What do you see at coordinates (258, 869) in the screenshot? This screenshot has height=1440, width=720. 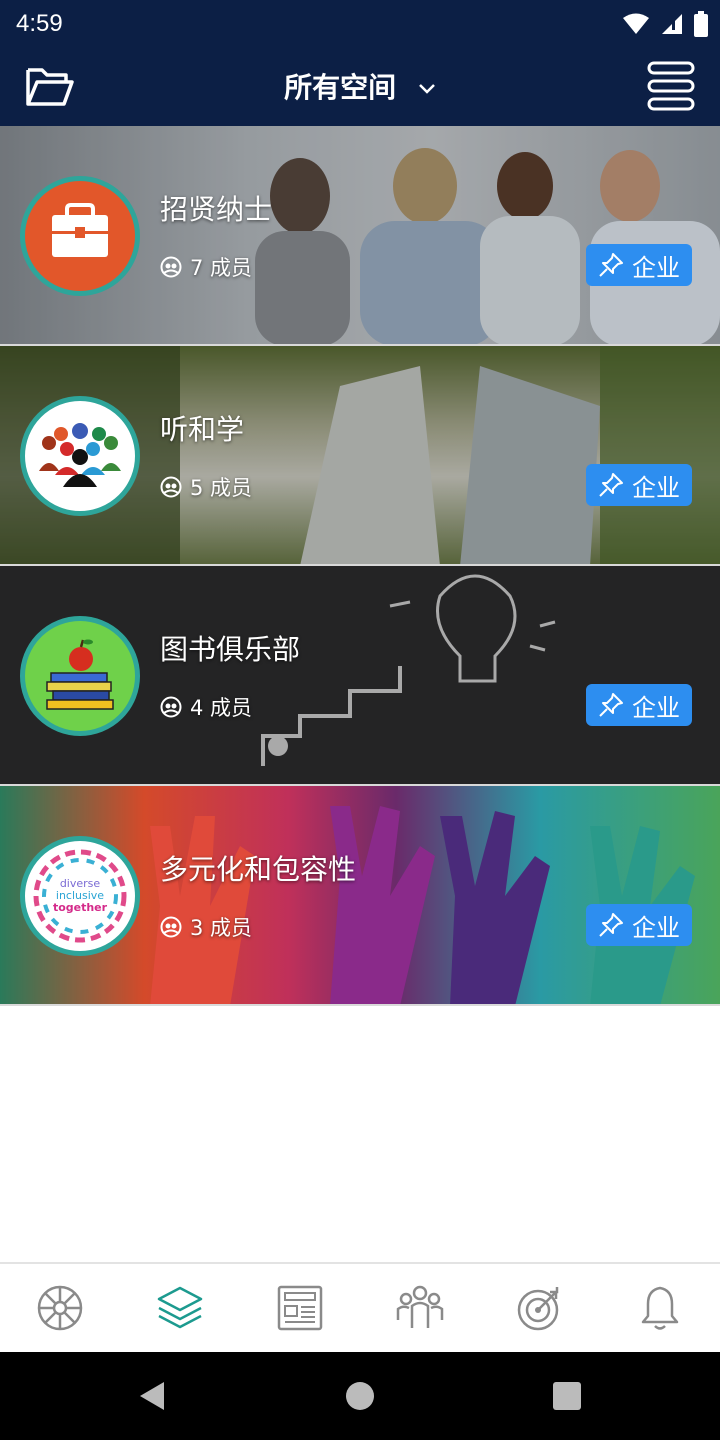 I see `space-title: 多元化和包容性` at bounding box center [258, 869].